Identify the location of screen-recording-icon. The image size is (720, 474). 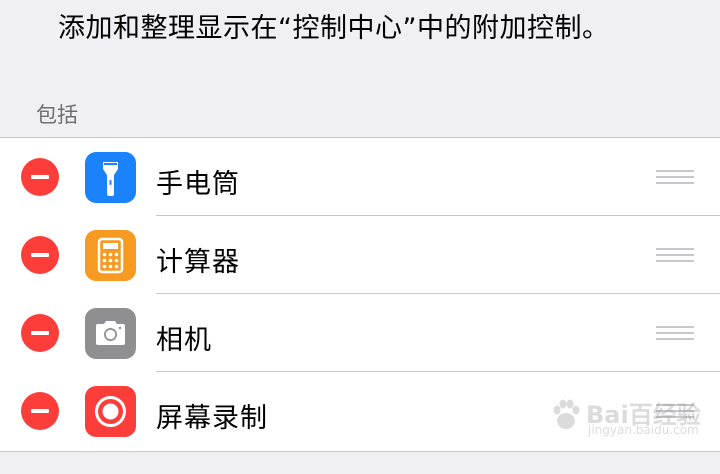
(110, 411).